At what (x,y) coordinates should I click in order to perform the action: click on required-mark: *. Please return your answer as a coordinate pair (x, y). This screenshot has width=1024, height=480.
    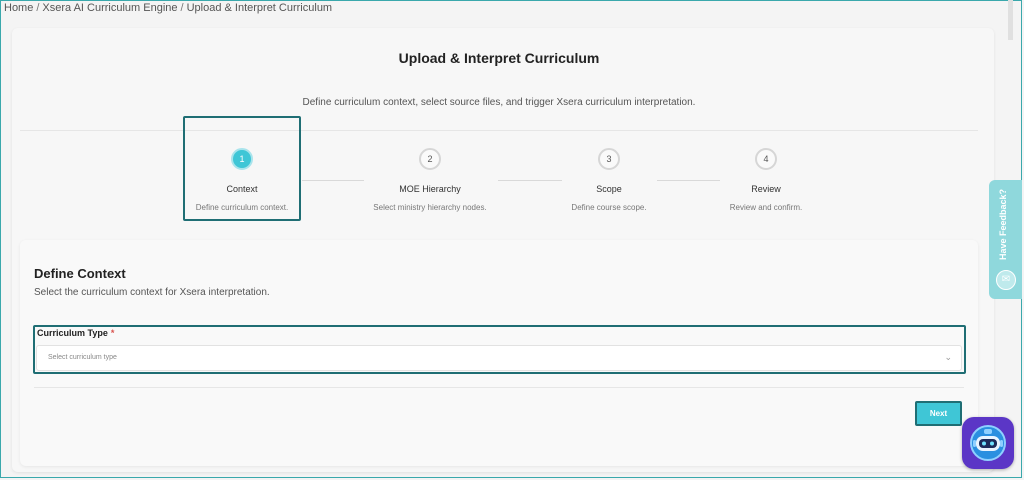
    Looking at the image, I should click on (112, 333).